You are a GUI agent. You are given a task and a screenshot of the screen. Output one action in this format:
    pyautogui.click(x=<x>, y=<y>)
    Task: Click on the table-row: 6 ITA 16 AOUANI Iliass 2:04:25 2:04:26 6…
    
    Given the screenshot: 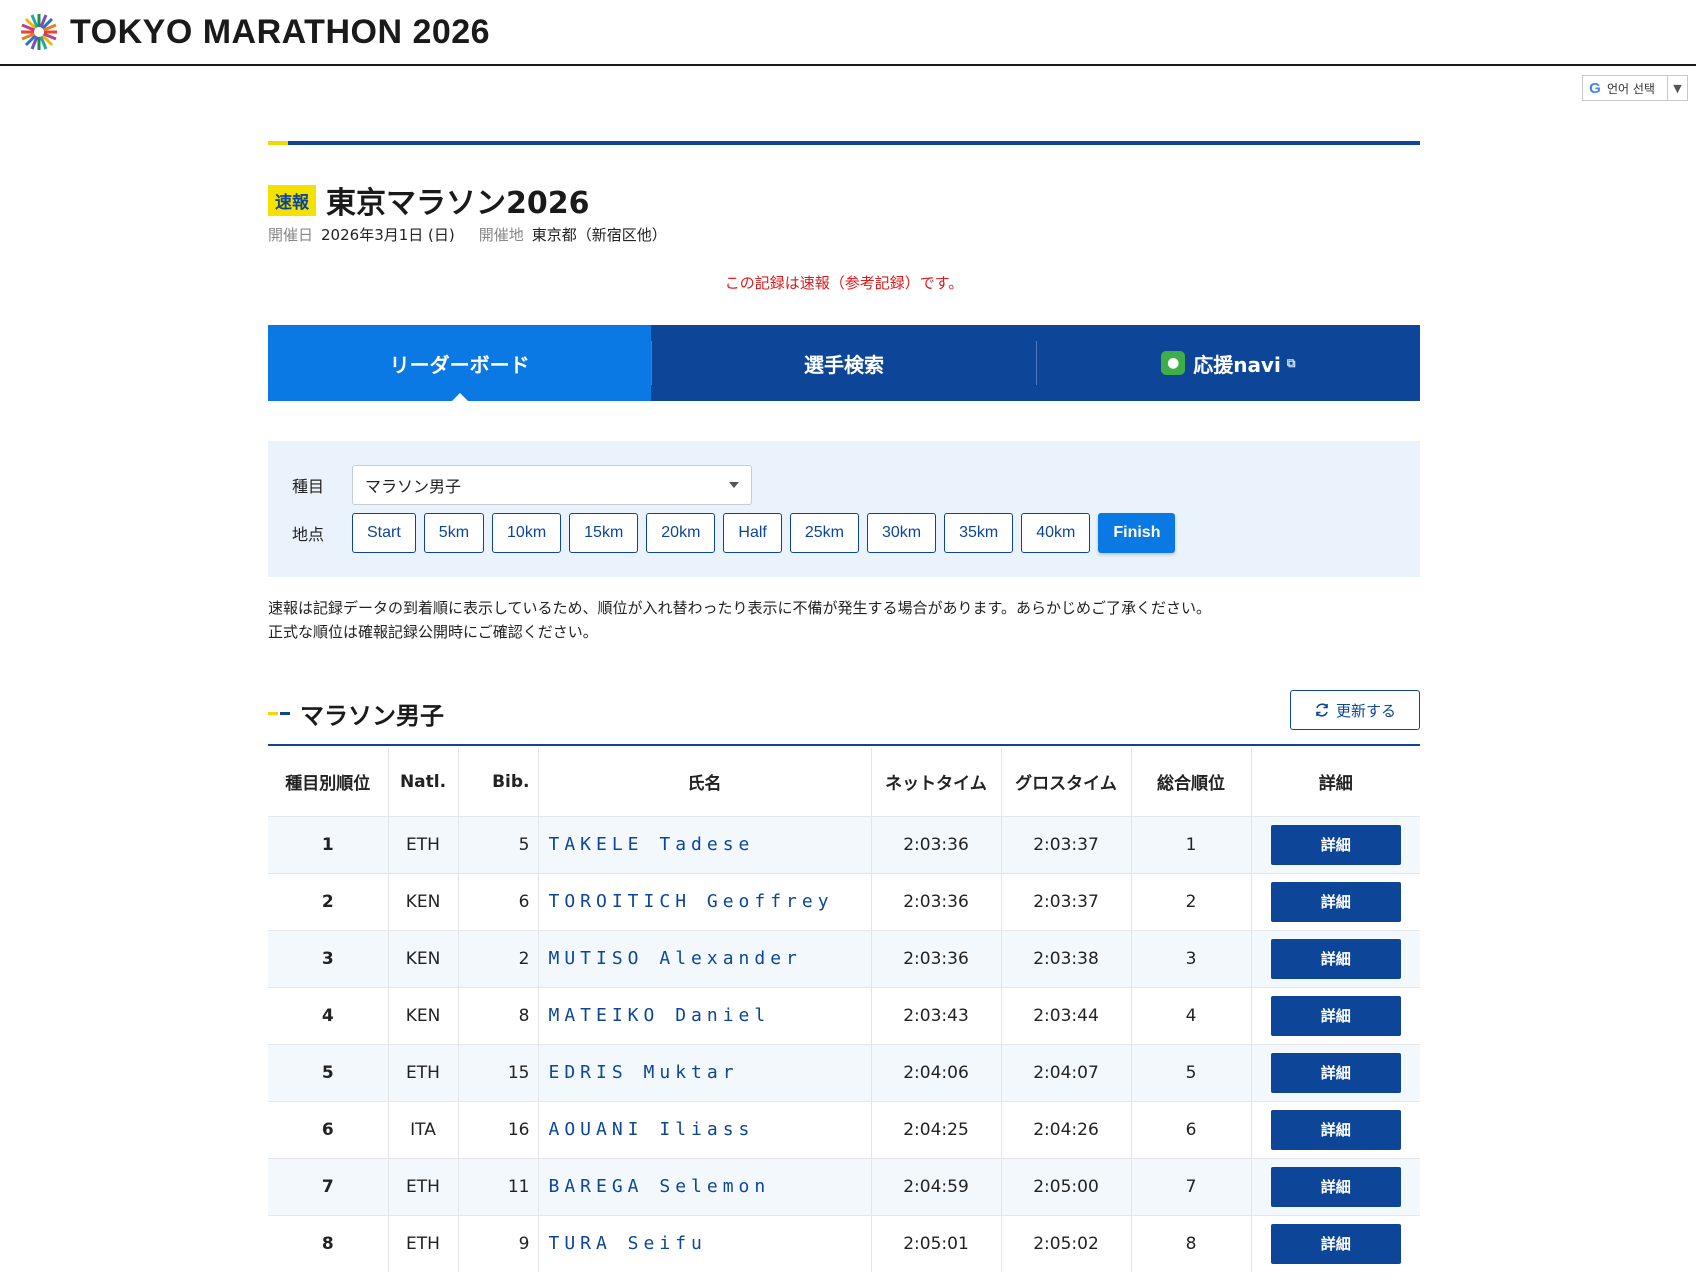 What is the action you would take?
    pyautogui.click(x=844, y=1129)
    